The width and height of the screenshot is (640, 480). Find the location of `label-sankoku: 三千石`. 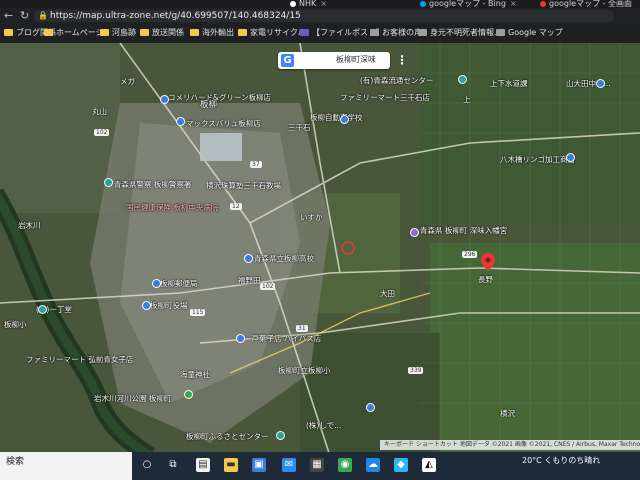

label-sankoku: 三千石 is located at coordinates (299, 127).